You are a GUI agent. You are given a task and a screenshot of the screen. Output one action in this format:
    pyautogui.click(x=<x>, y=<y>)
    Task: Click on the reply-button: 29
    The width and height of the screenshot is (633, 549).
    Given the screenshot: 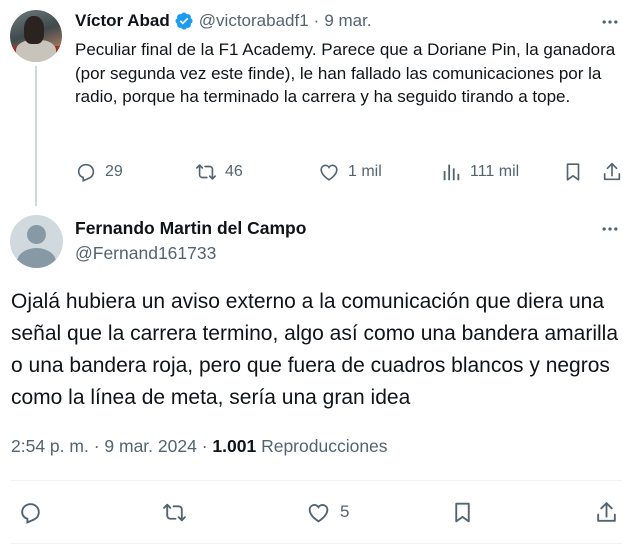 What is the action you would take?
    pyautogui.click(x=99, y=172)
    